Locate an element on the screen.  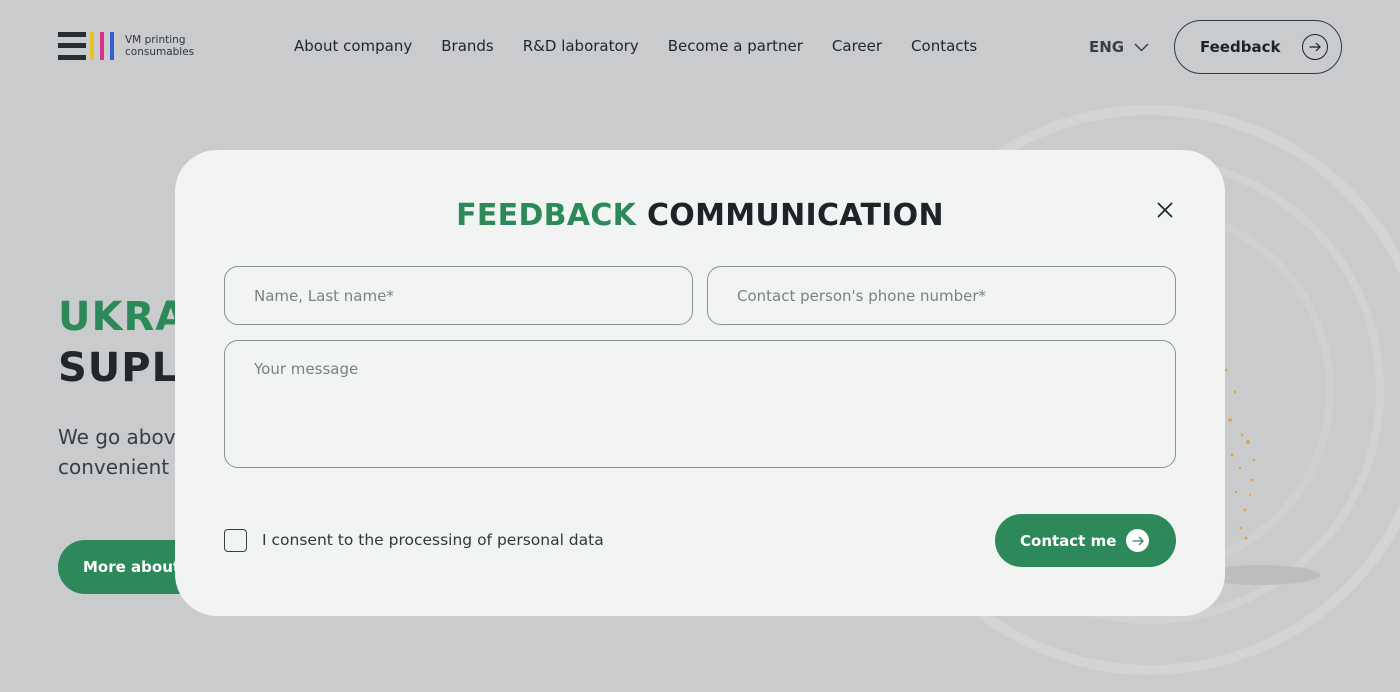
chevron-down-icon is located at coordinates (1141, 47).